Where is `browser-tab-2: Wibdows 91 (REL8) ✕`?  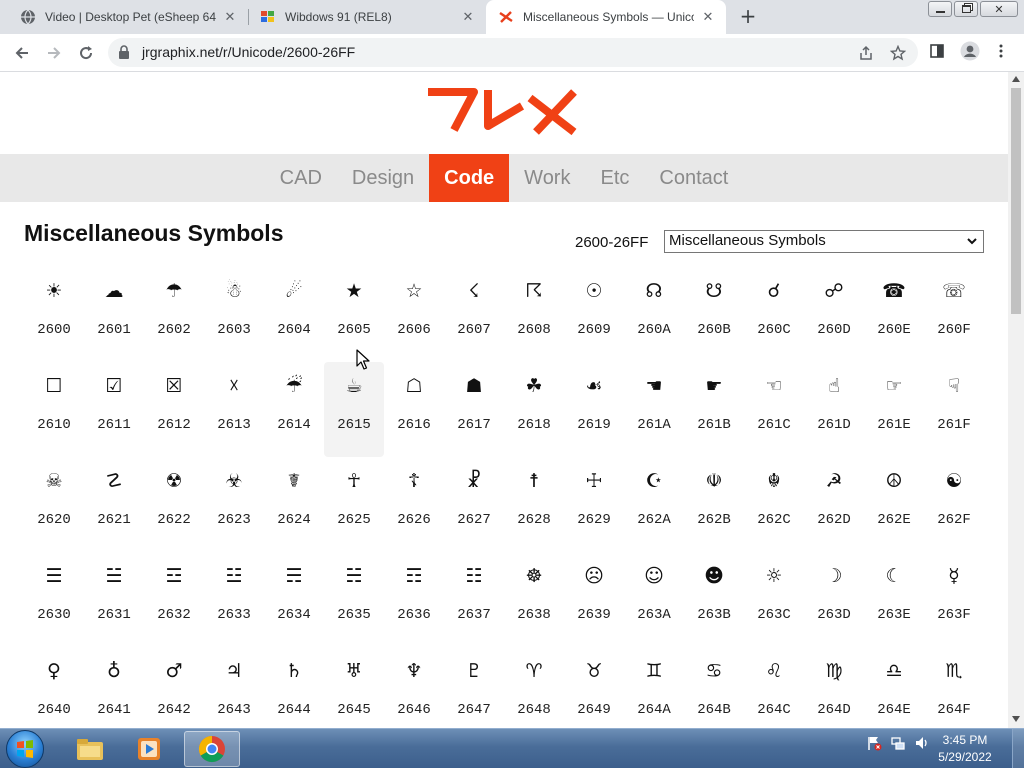
browser-tab-2: Wibdows 91 (REL8) ✕ is located at coordinates (367, 17).